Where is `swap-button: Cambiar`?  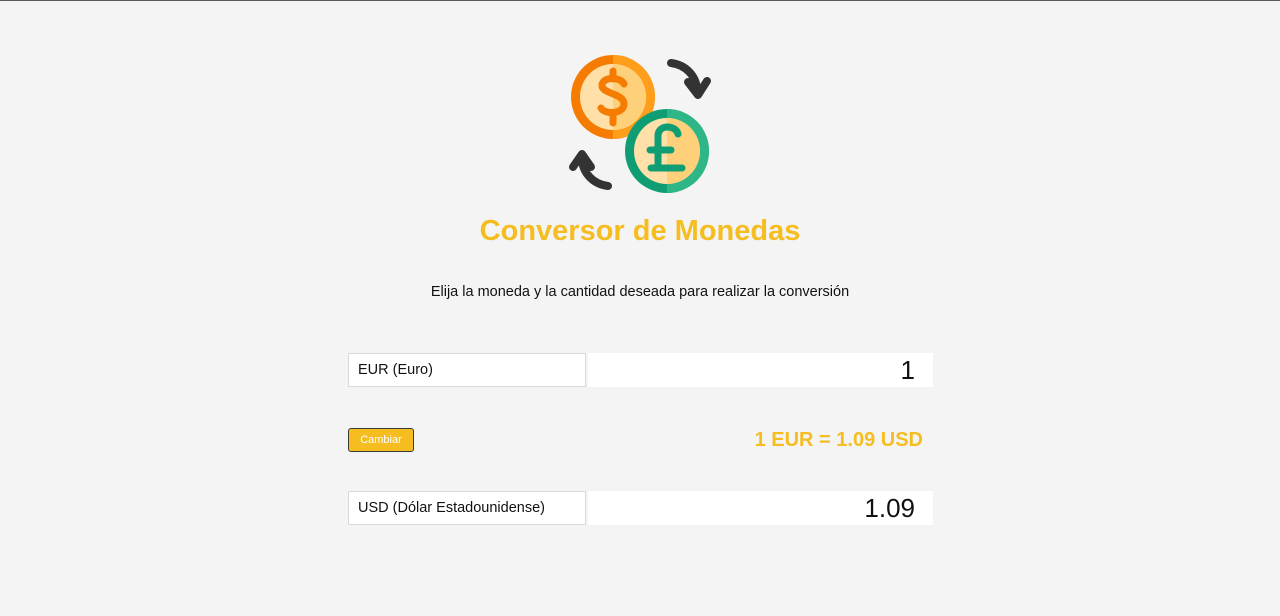 swap-button: Cambiar is located at coordinates (381, 440).